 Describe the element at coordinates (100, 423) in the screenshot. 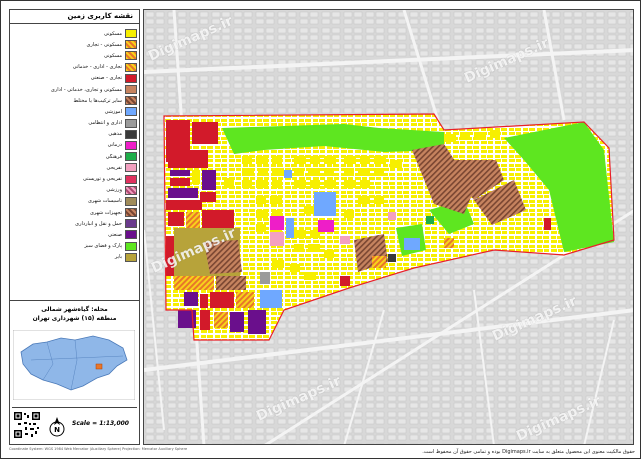

I see `scale-label: Scale = 1:13,000` at that location.